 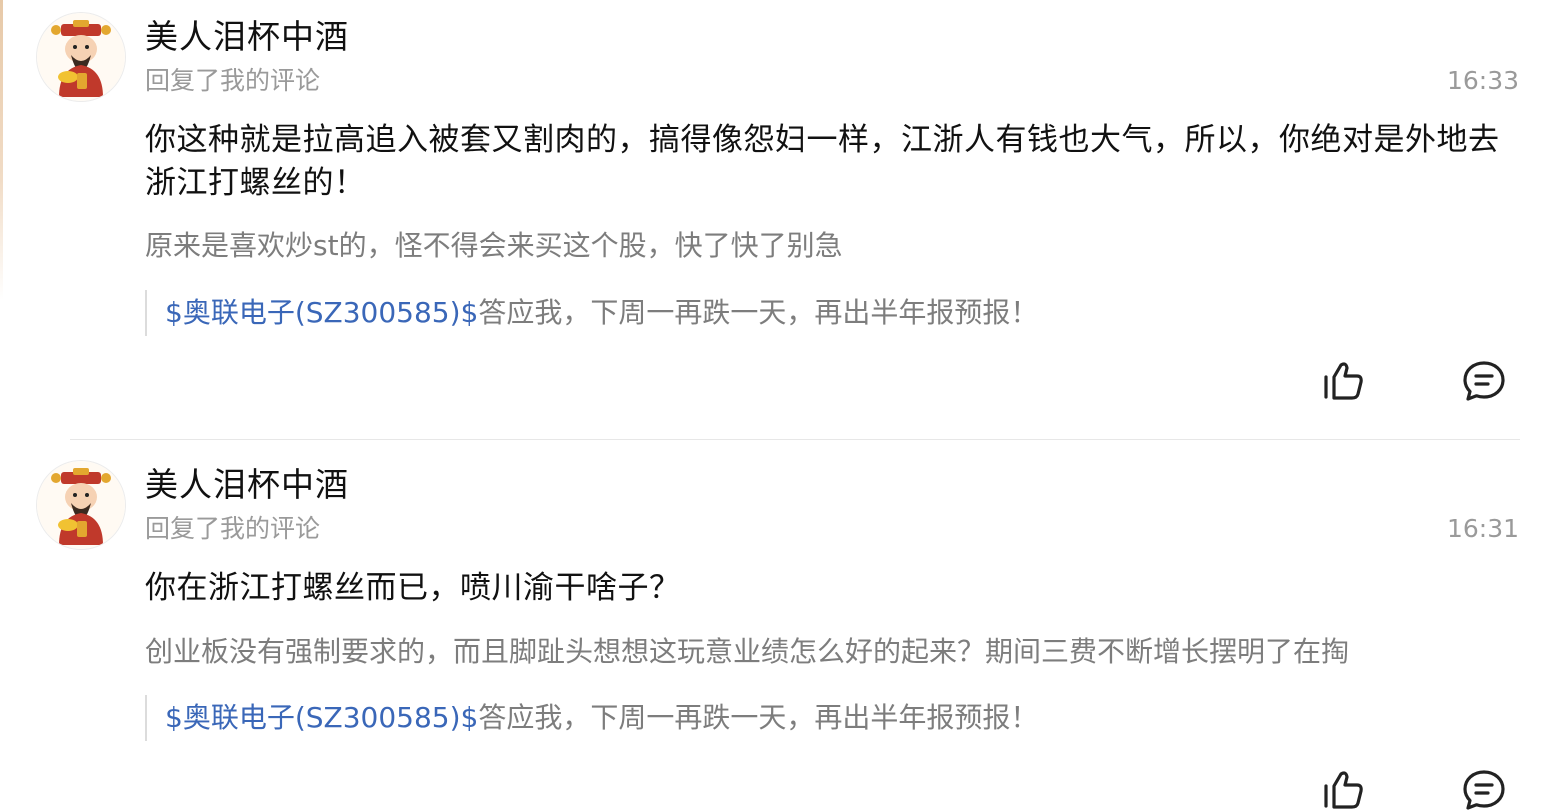 What do you see at coordinates (832, 588) in the screenshot?
I see `reply-text: 你在浙江打螺丝而已，喷川渝干啥子？` at bounding box center [832, 588].